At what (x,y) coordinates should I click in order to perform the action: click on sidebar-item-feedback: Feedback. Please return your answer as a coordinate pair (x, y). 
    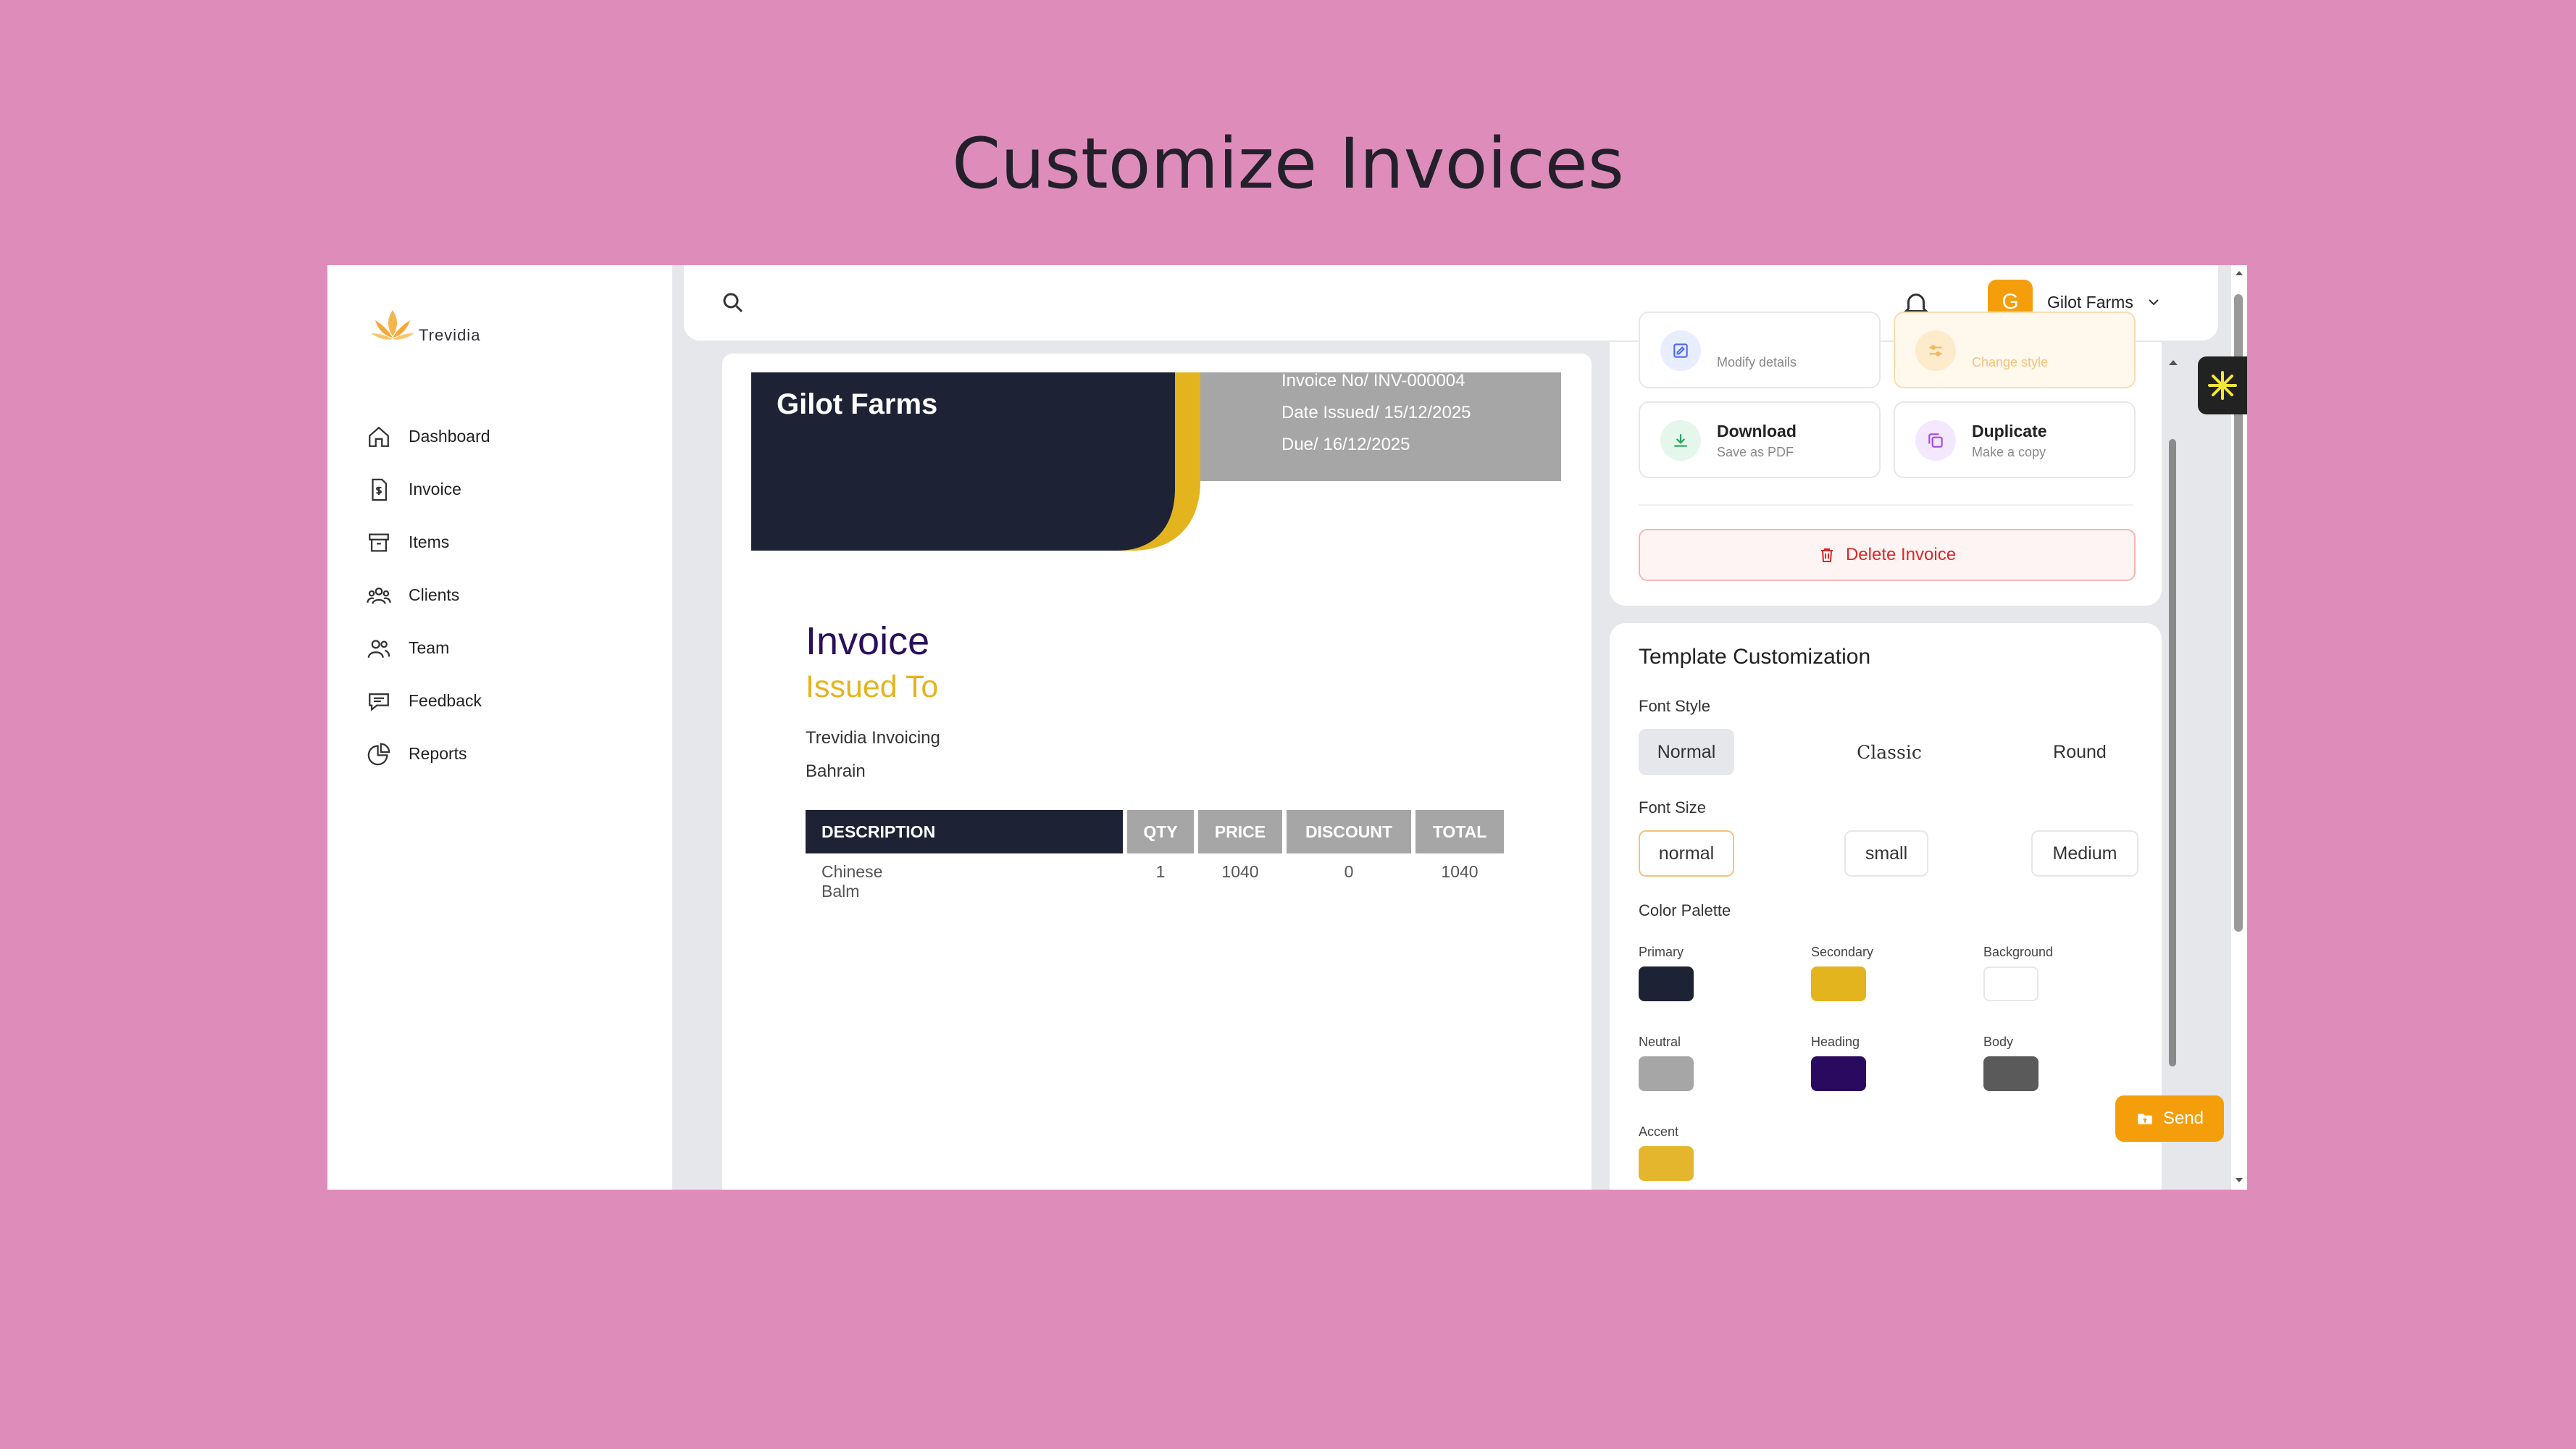
    Looking at the image, I should click on (428, 701).